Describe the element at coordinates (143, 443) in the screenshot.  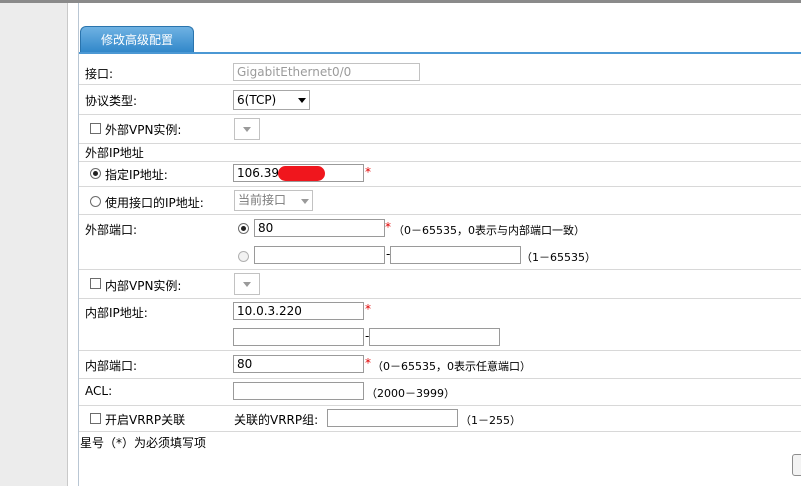
I see `required-note: 星号（*）为必须填写项` at that location.